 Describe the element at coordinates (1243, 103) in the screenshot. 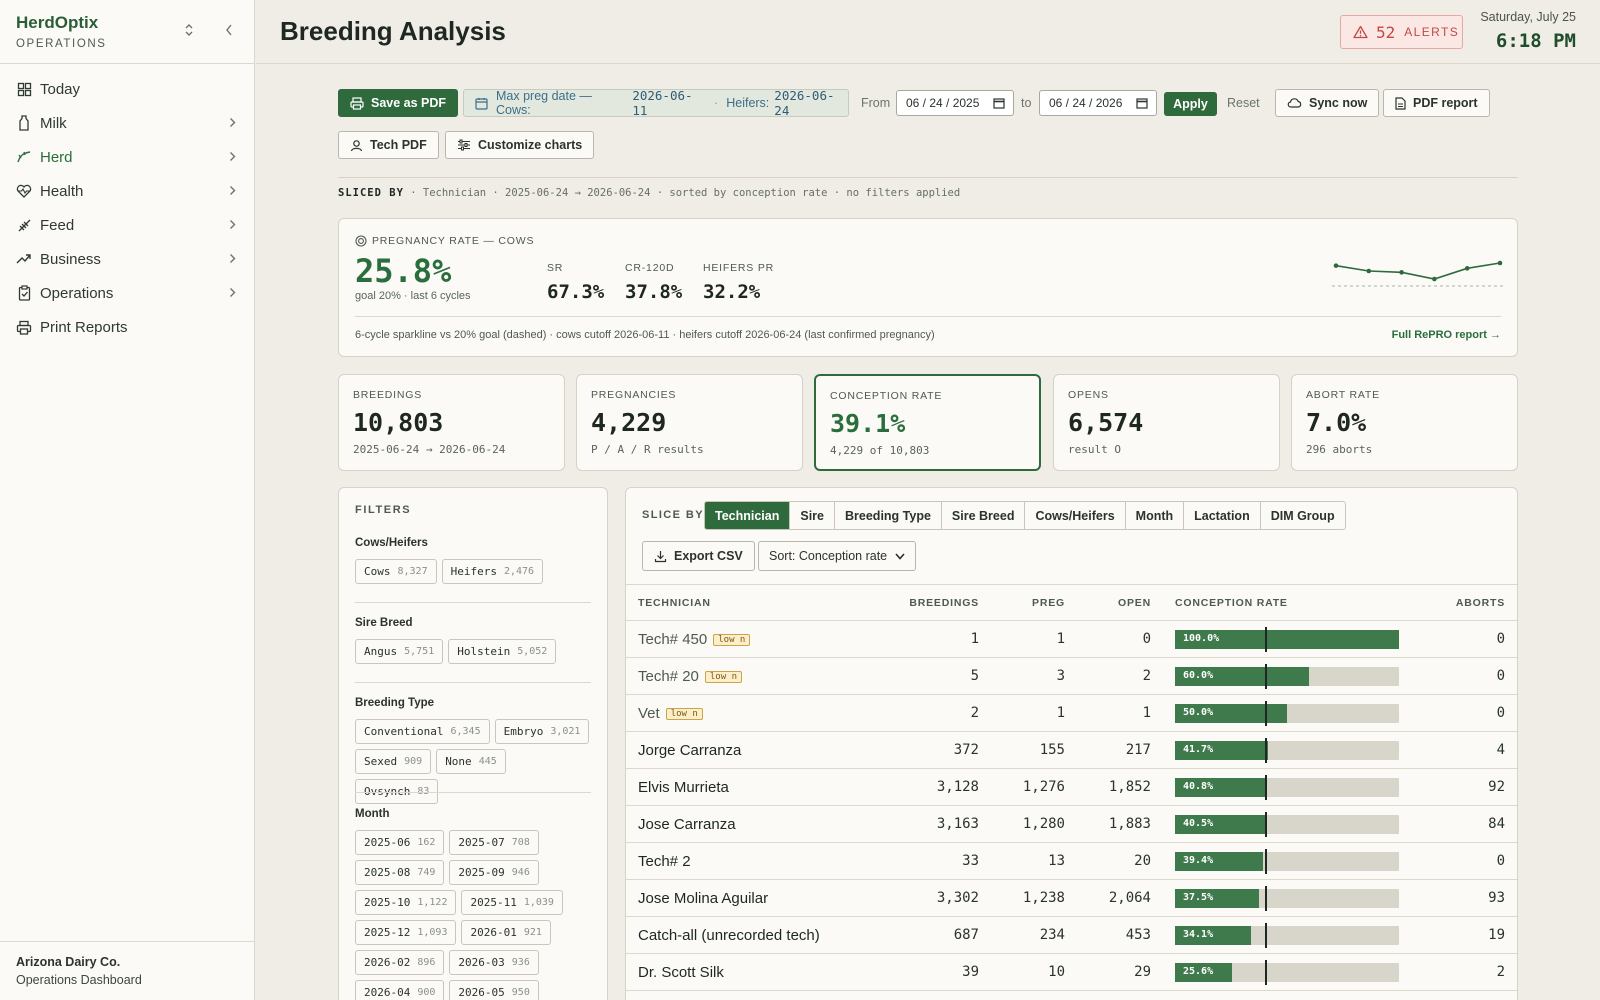

I see `reset-button: Reset` at that location.